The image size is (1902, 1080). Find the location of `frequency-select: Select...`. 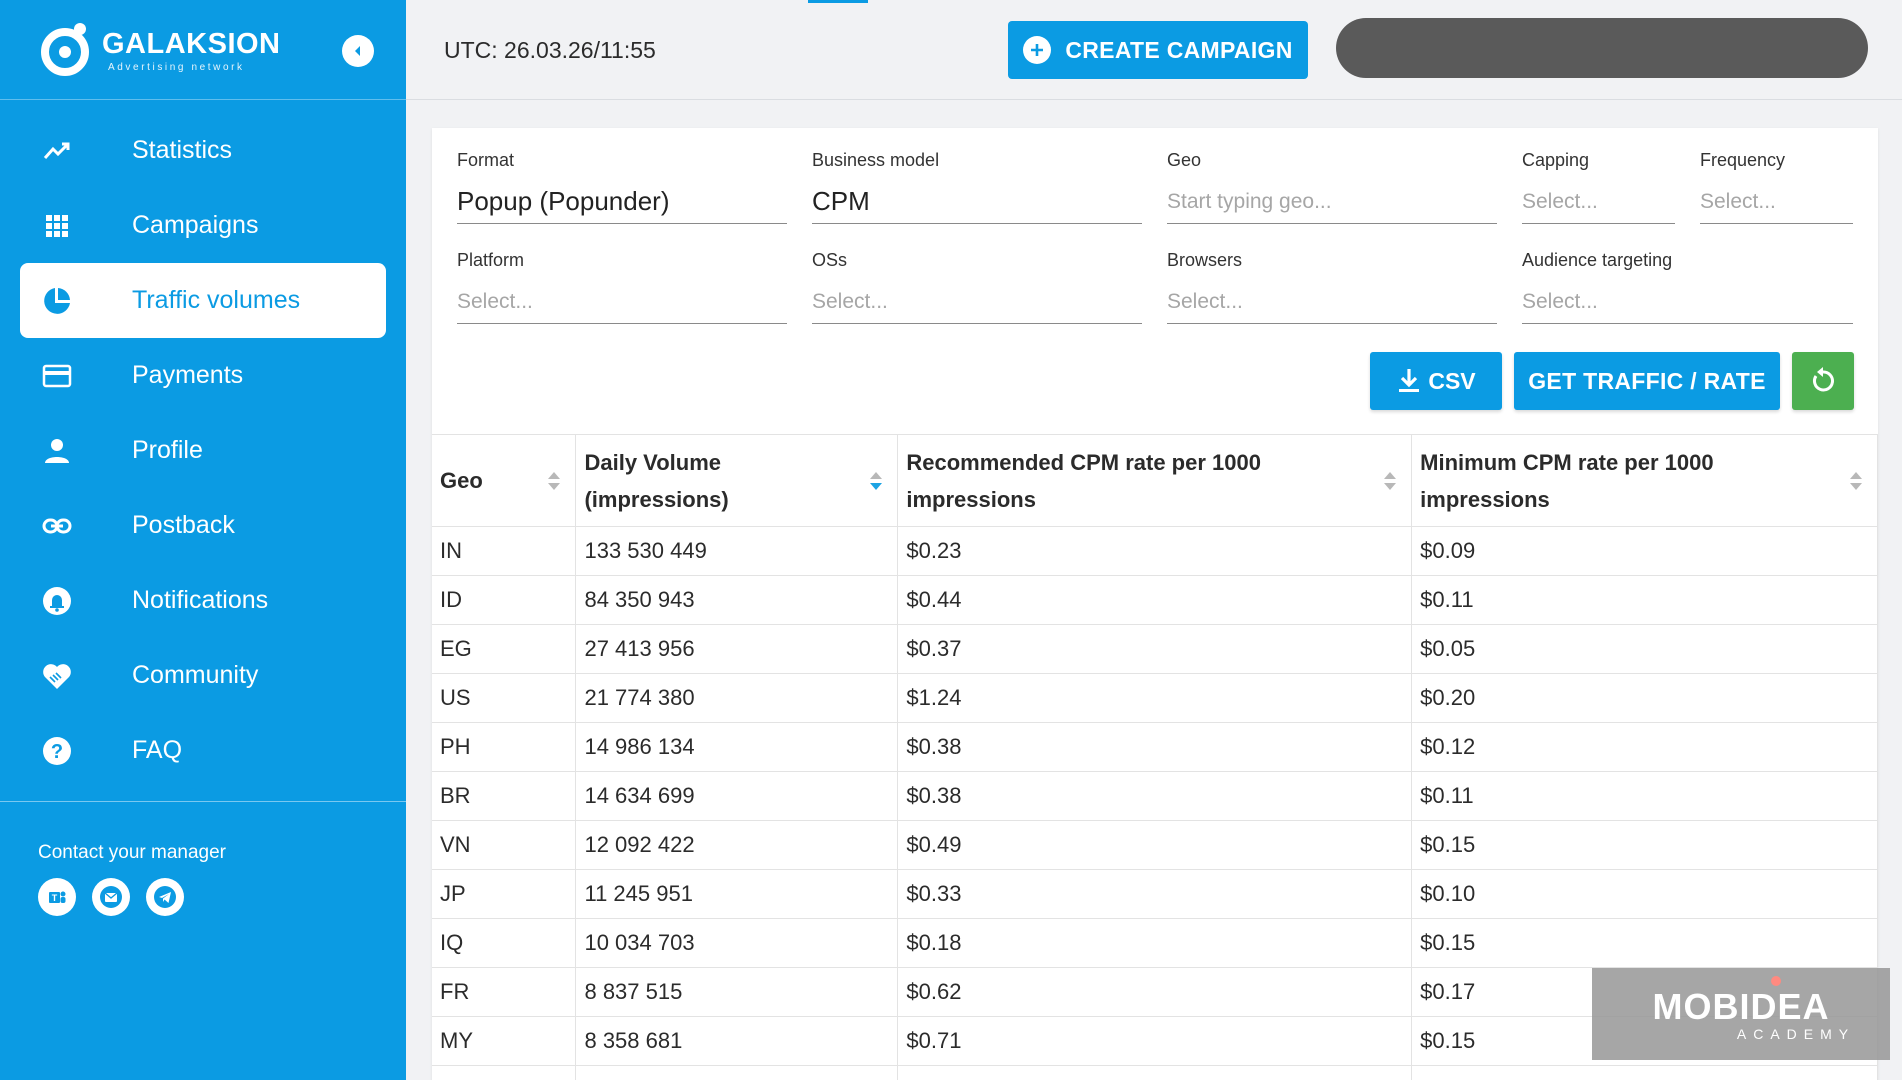

frequency-select: Select... is located at coordinates (1776, 202).